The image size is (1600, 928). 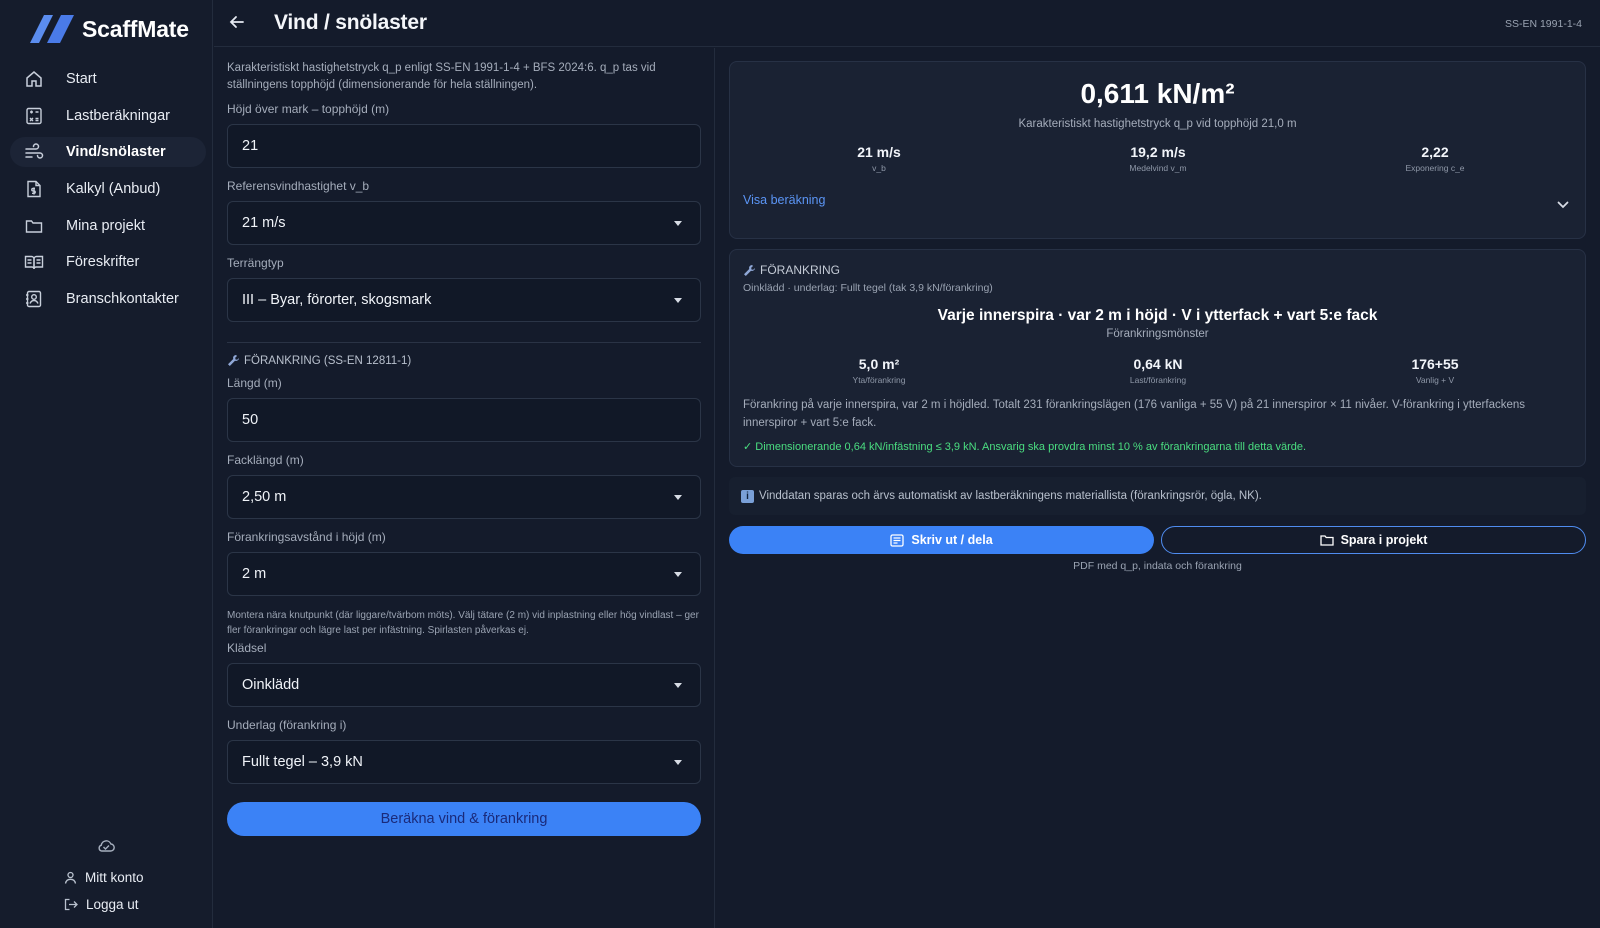 I want to click on user-icon, so click(x=70, y=877).